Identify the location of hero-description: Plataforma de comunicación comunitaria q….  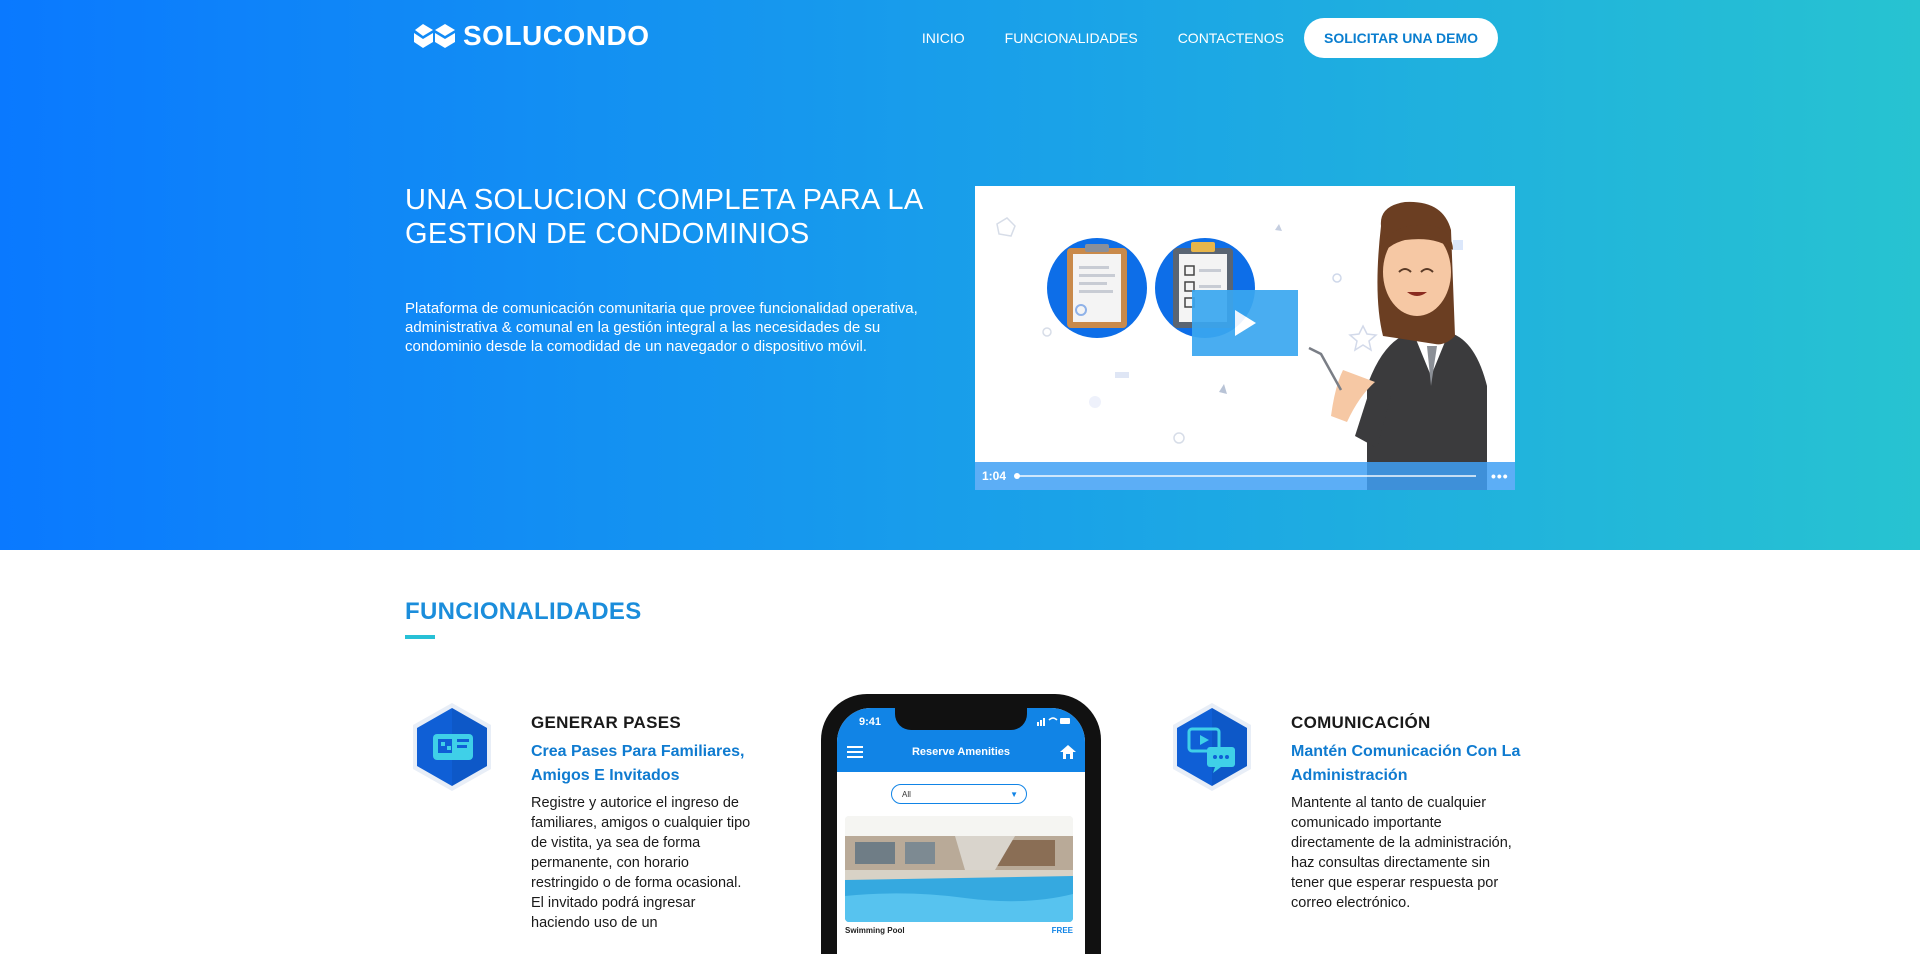
(661, 327).